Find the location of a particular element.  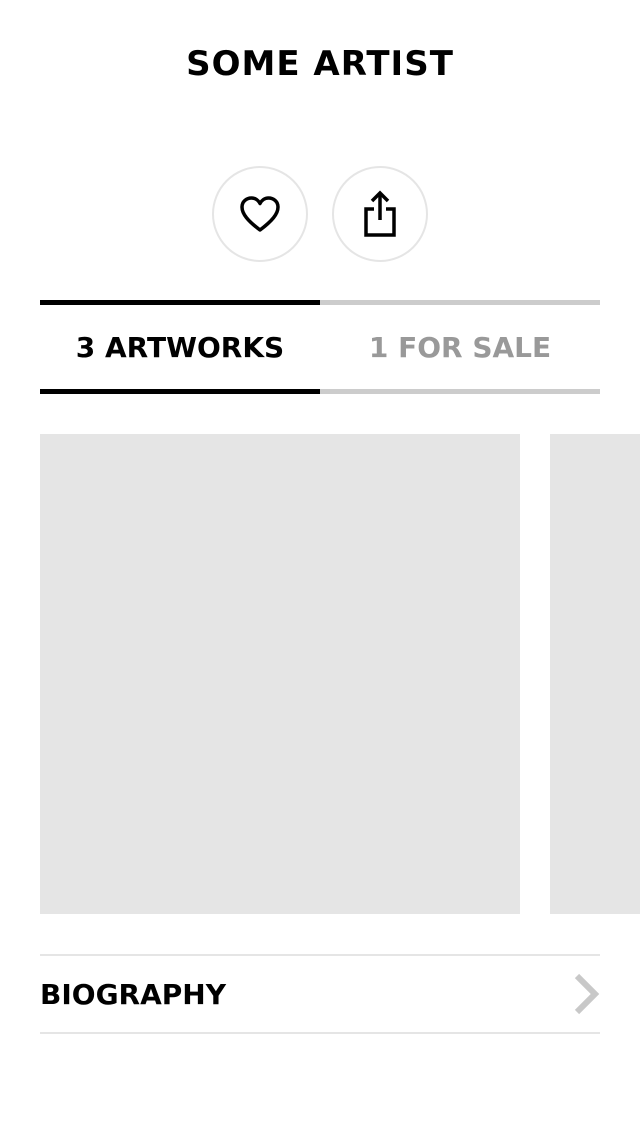

share-button is located at coordinates (380, 214).